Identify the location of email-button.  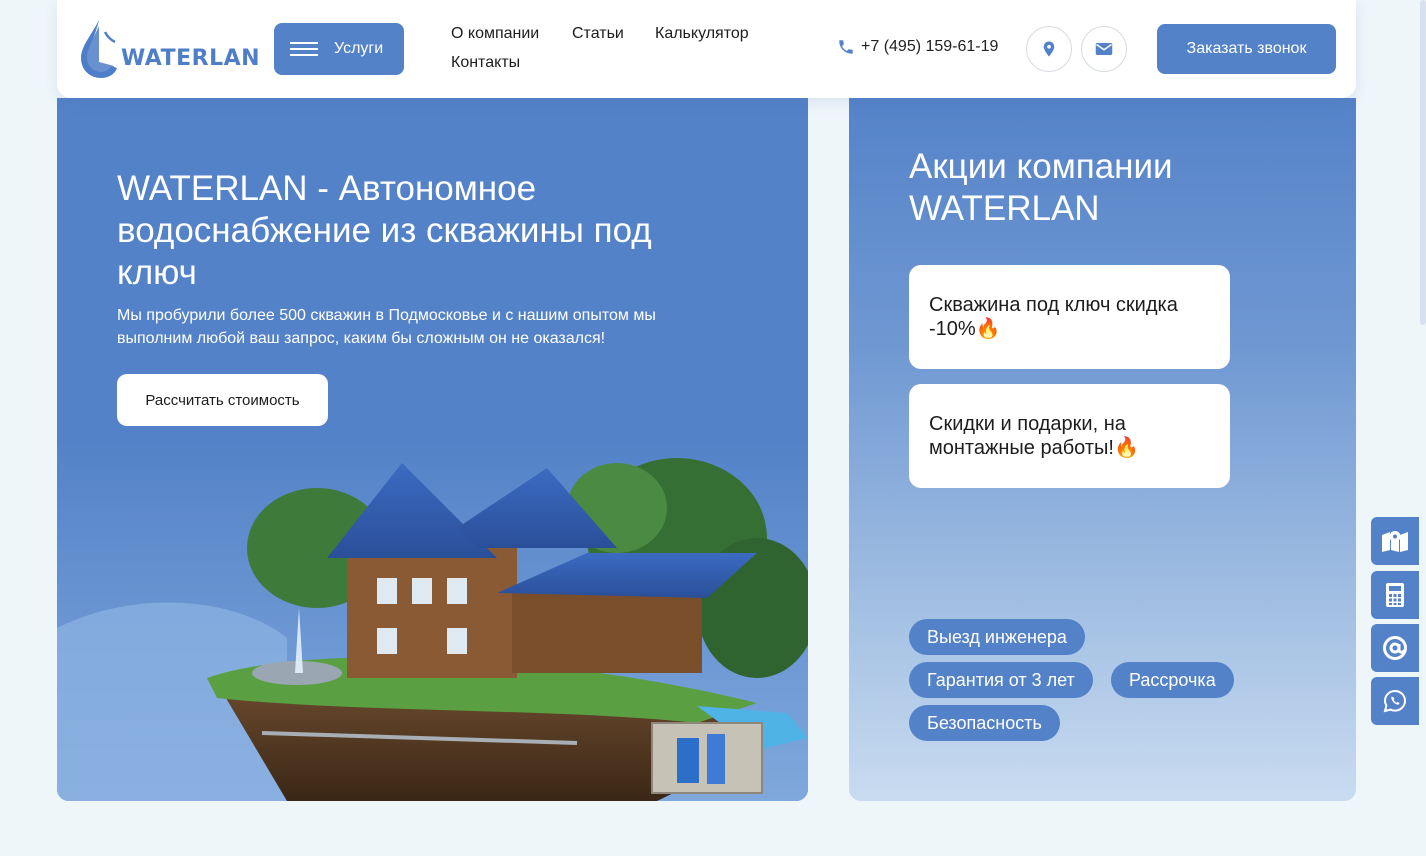
(1395, 648).